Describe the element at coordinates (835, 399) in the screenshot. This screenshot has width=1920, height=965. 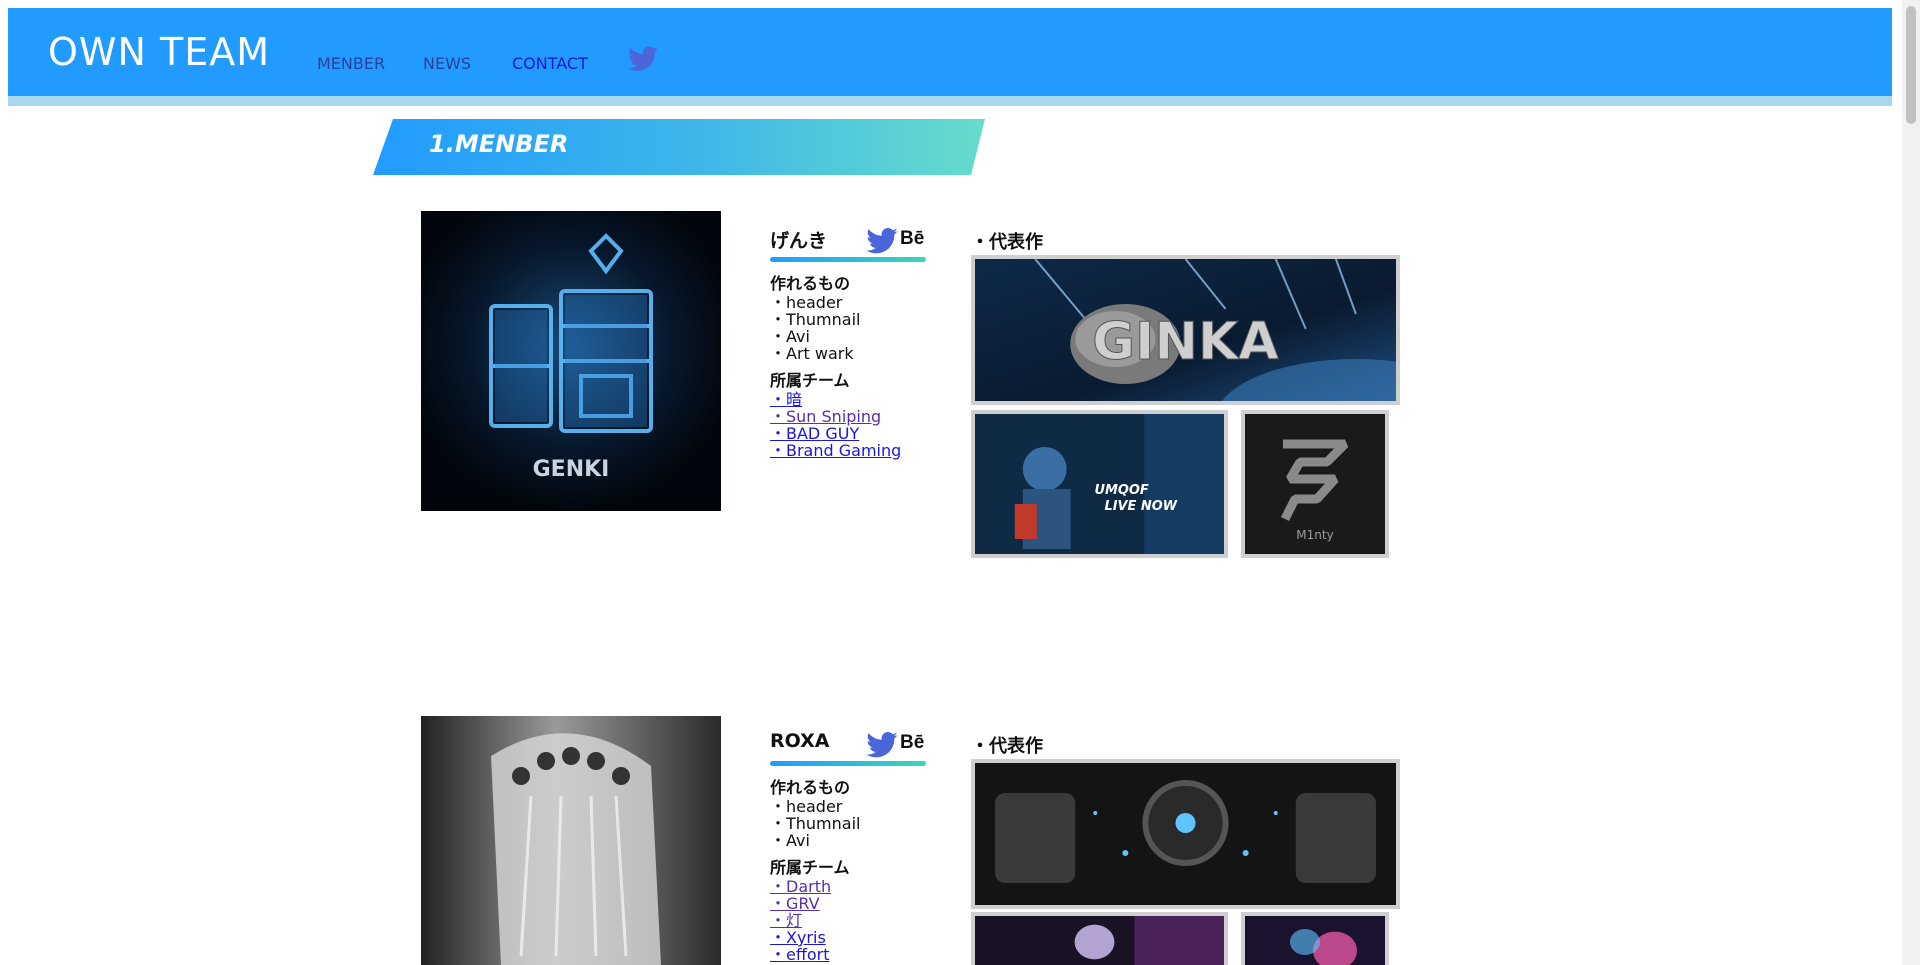
I see `team-link: ・暗` at that location.